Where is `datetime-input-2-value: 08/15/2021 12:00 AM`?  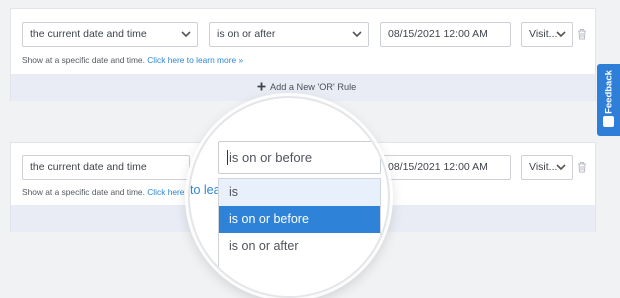 datetime-input-2-value: 08/15/2021 12:00 AM is located at coordinates (438, 167).